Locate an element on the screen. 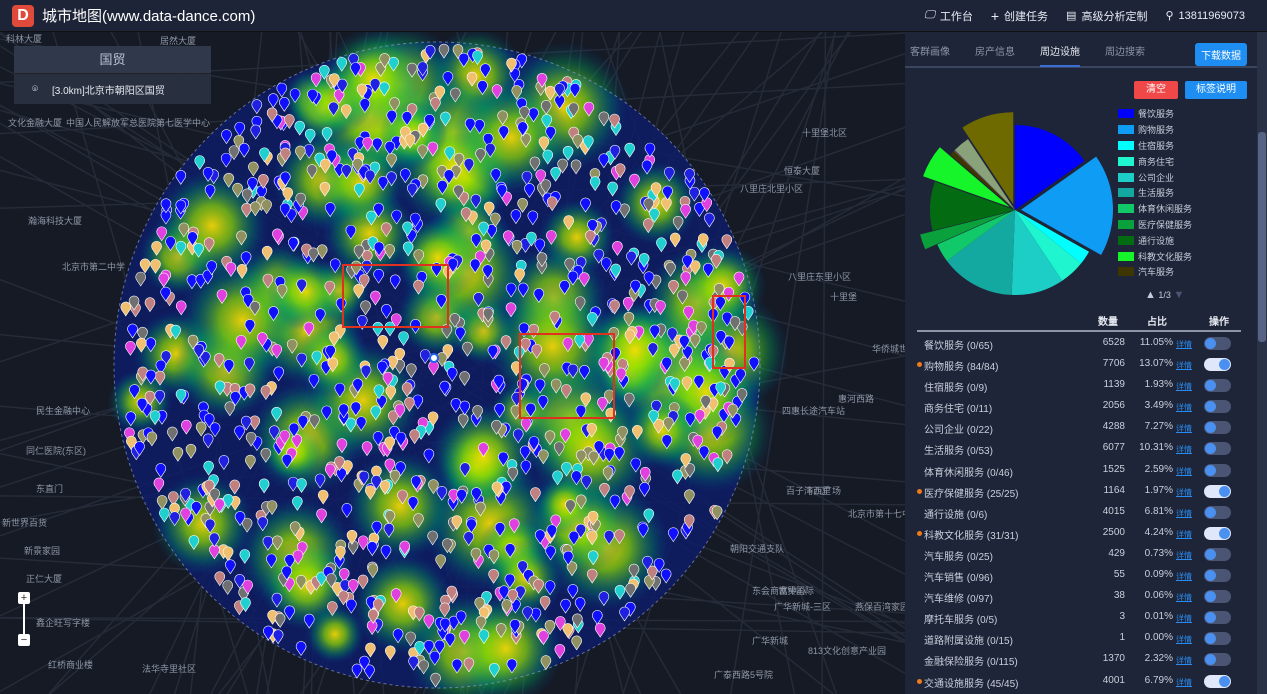 The width and height of the screenshot is (1267, 694). row-ratio: 10.31% is located at coordinates (1156, 448).